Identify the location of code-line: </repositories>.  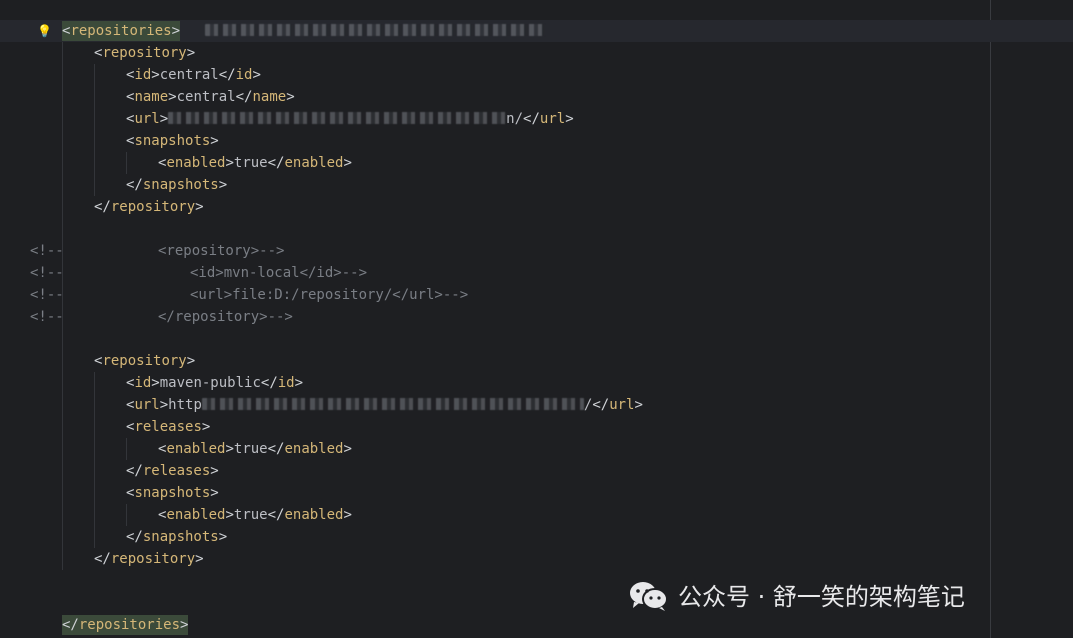
(536, 625).